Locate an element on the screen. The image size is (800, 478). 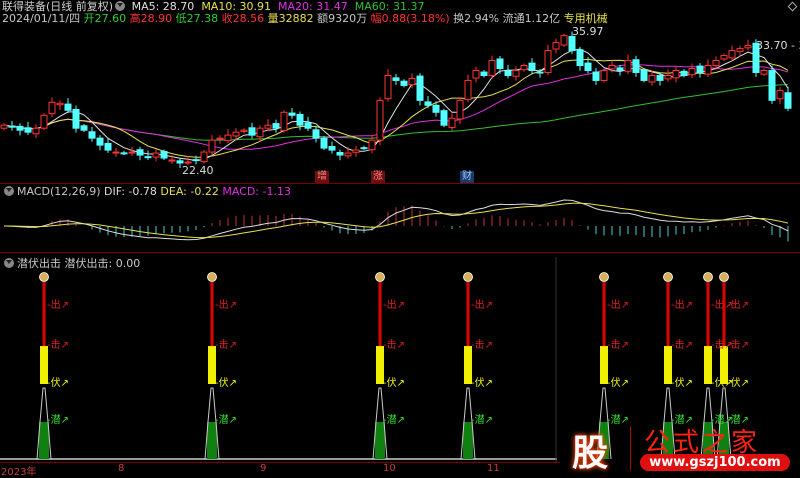
low-price-annotation: 22.40 is located at coordinates (198, 170).